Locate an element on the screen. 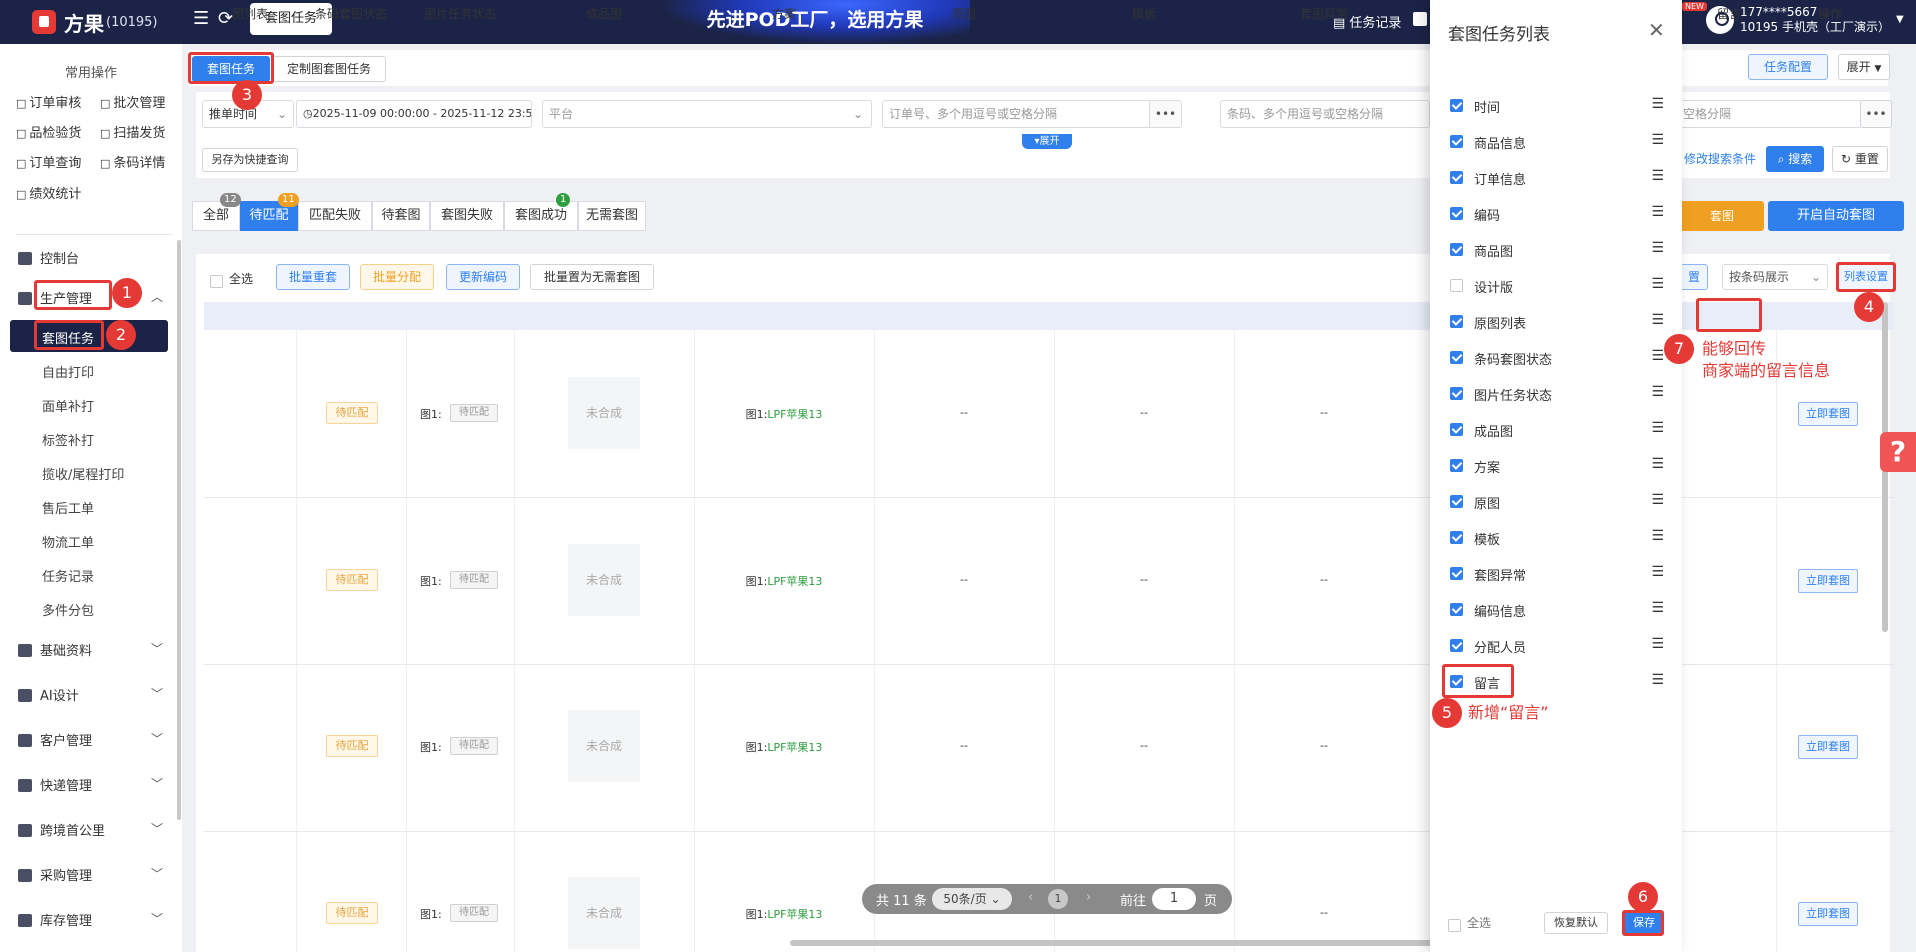 The height and width of the screenshot is (952, 1916). sidebar-scrollbar is located at coordinates (179, 530).